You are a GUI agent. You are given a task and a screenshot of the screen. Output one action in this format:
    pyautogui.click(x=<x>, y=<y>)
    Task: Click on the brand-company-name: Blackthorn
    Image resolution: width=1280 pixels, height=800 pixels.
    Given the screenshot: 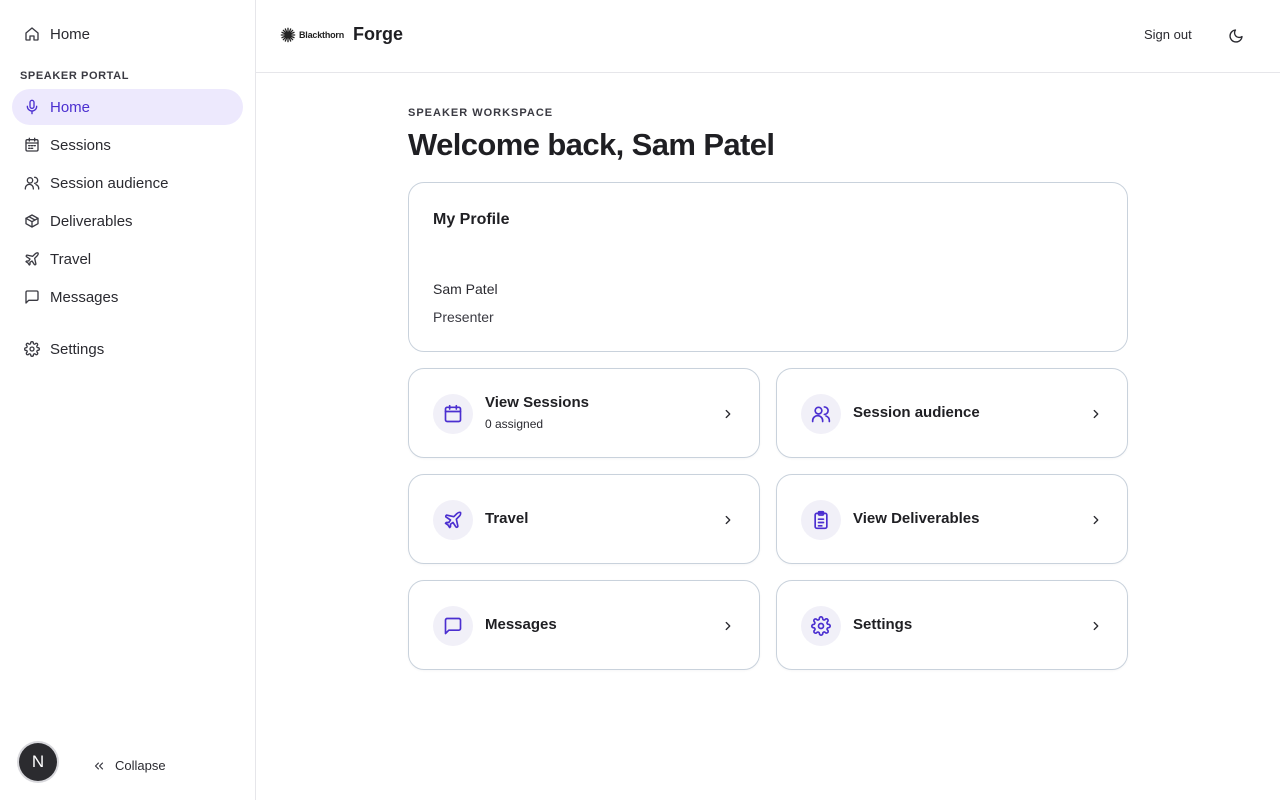 What is the action you would take?
    pyautogui.click(x=322, y=34)
    